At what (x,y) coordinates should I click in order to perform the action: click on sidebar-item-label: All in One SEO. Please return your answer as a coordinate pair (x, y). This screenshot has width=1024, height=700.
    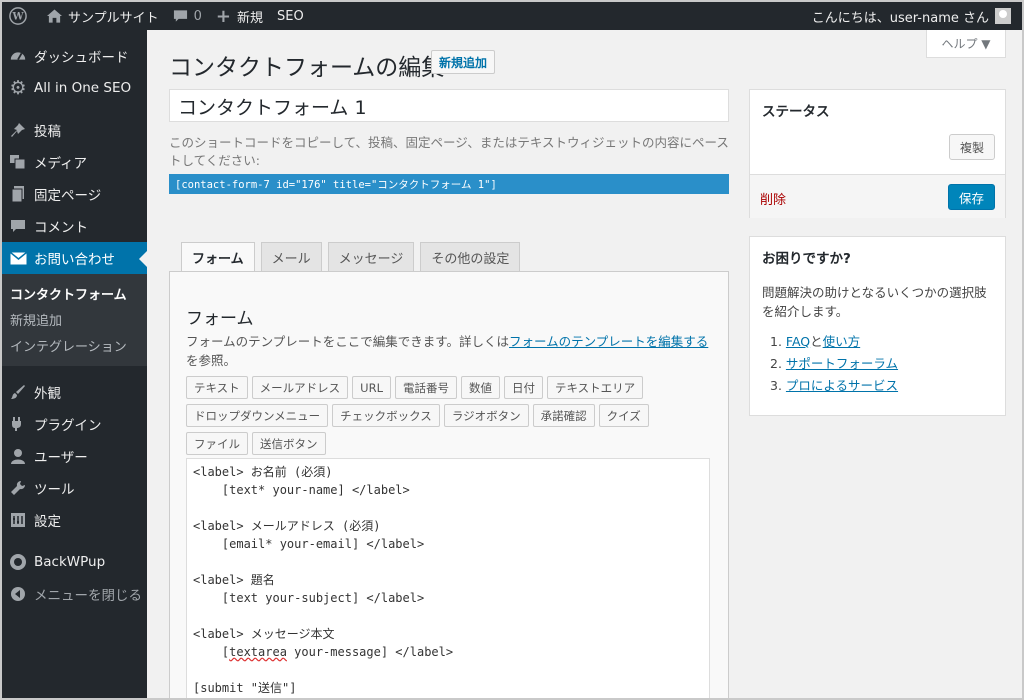
    Looking at the image, I should click on (83, 88).